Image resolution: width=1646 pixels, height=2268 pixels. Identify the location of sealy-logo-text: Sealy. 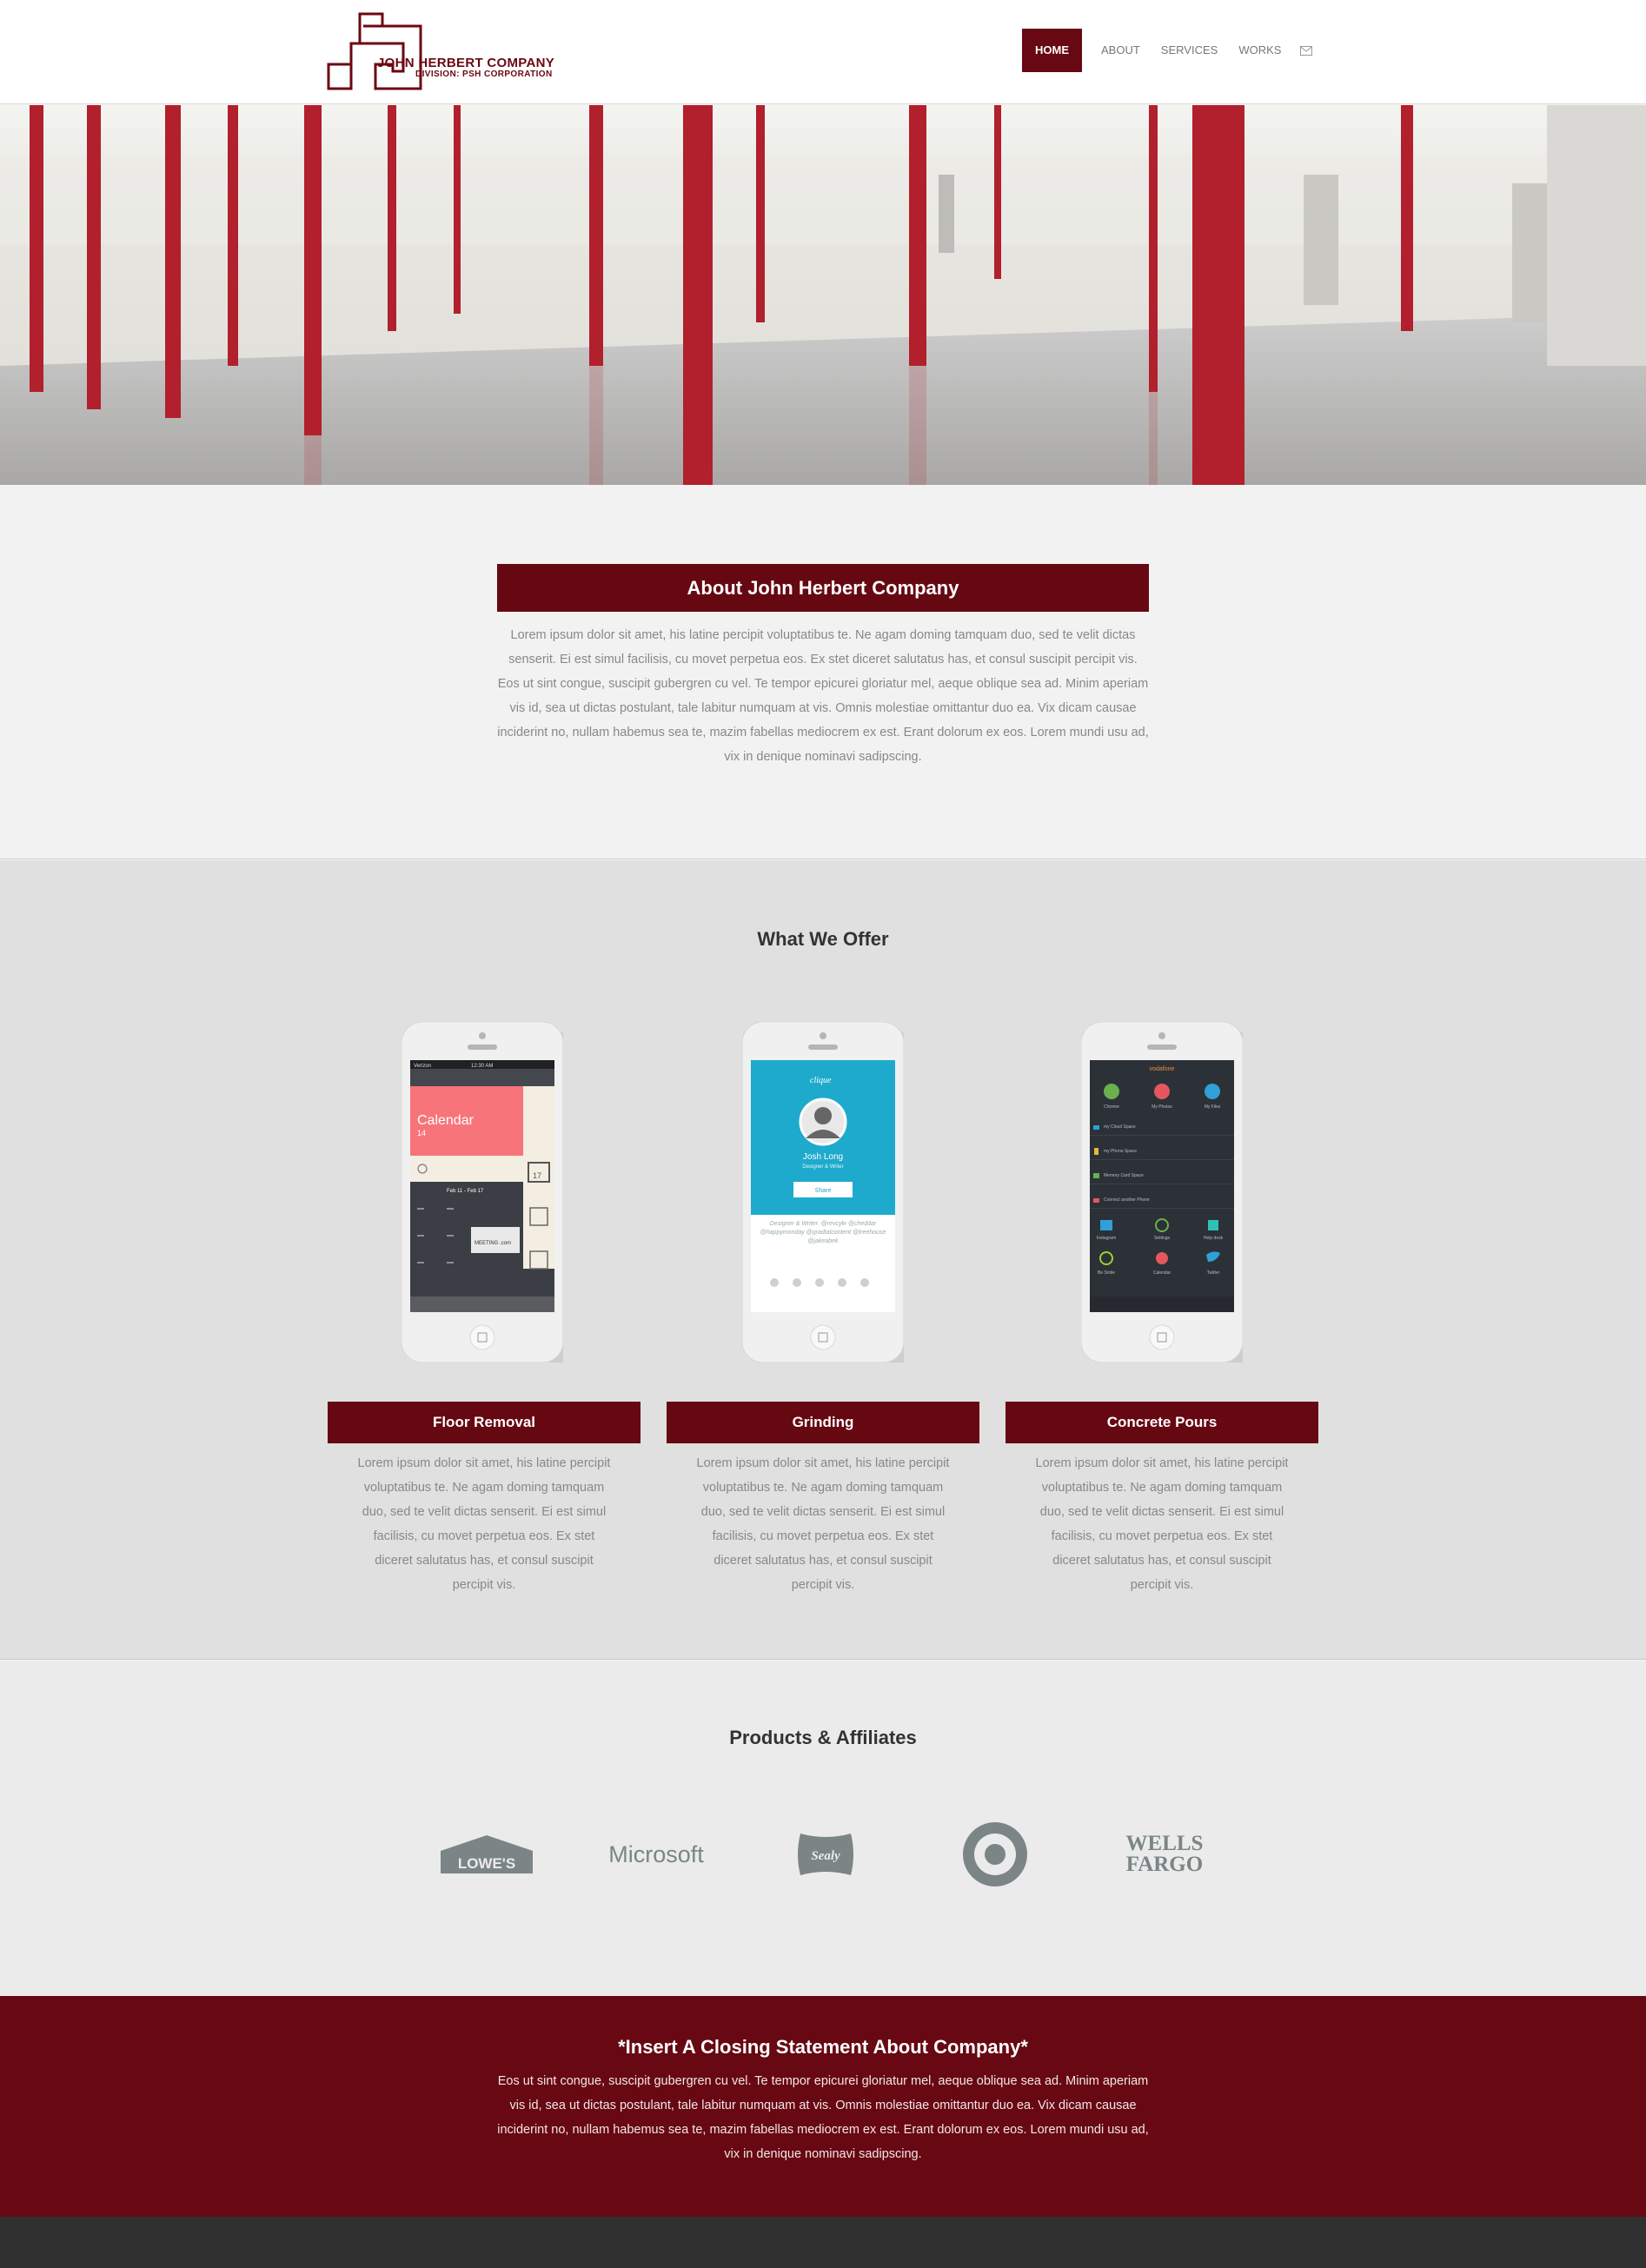
(825, 1856).